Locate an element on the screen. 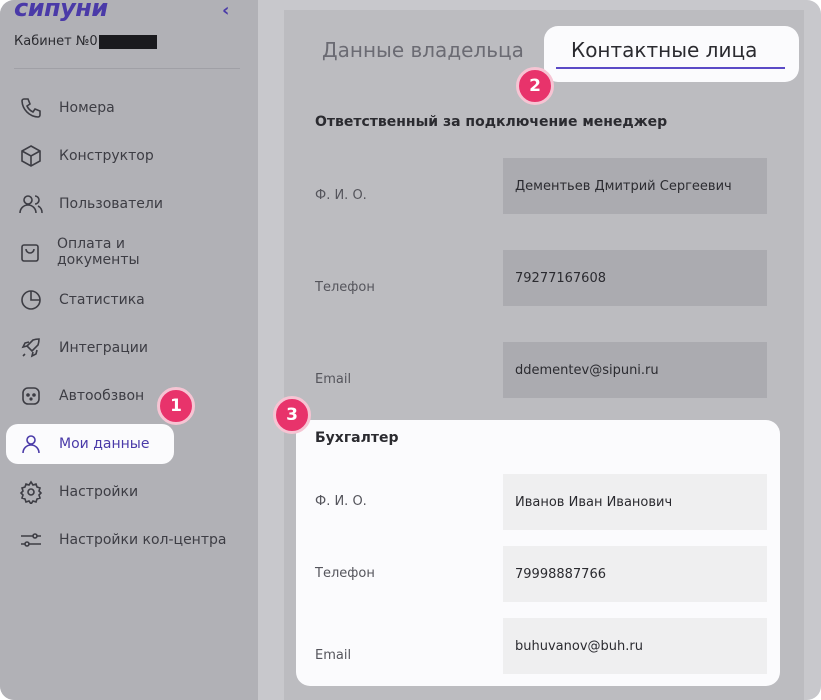  accountant-phone-label: Телефон is located at coordinates (345, 573).